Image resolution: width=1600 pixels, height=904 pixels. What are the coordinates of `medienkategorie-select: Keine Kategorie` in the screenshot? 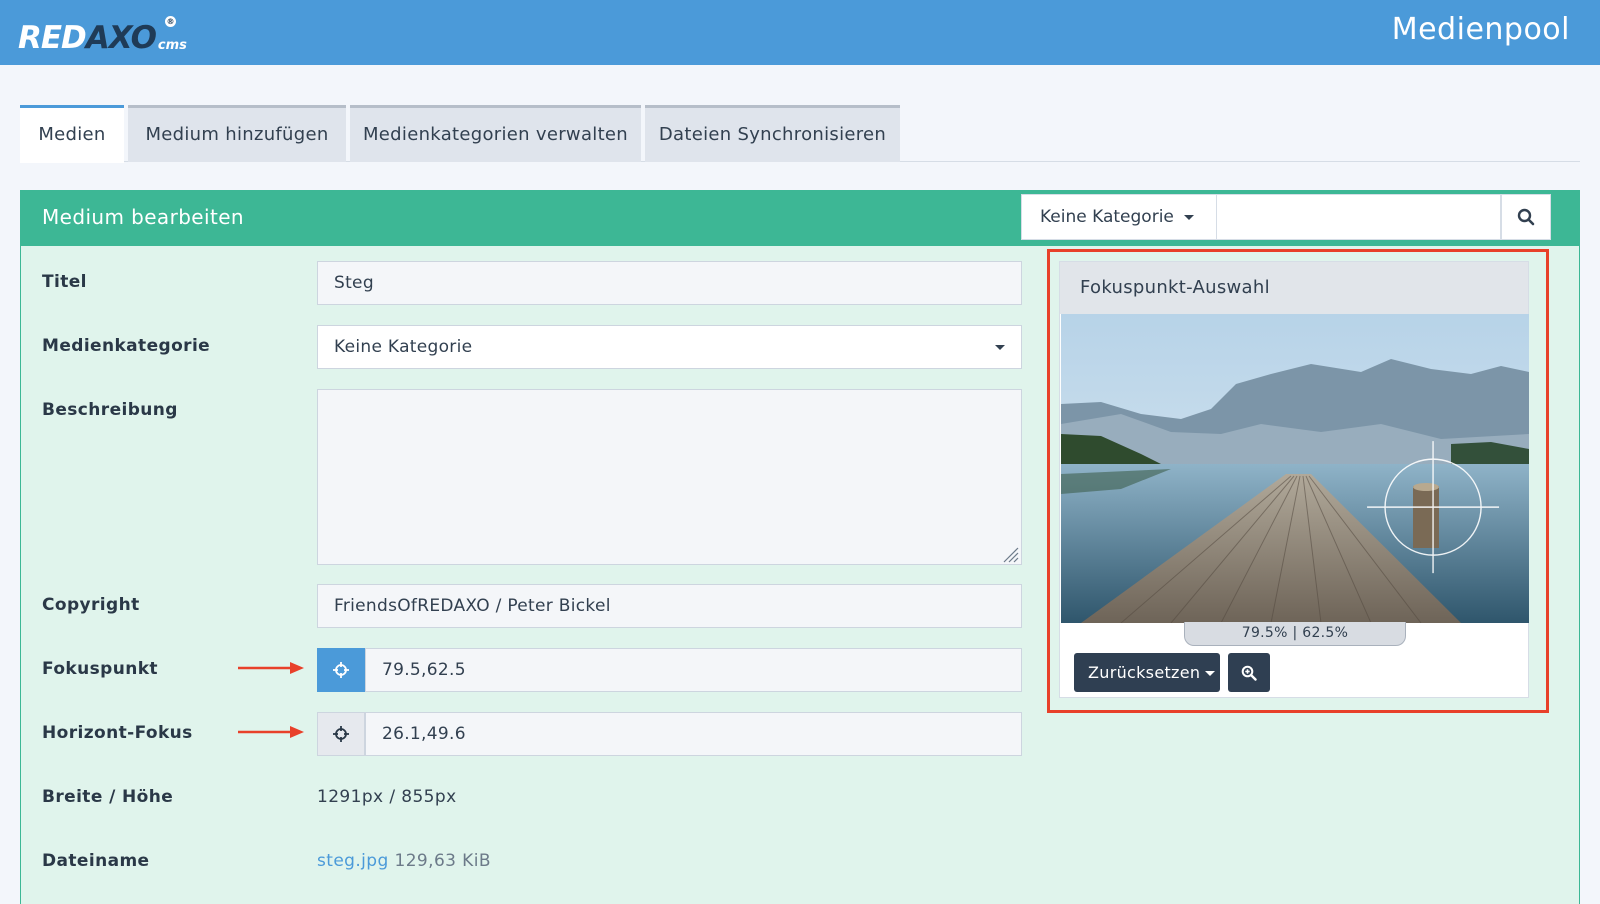 It's located at (669, 347).